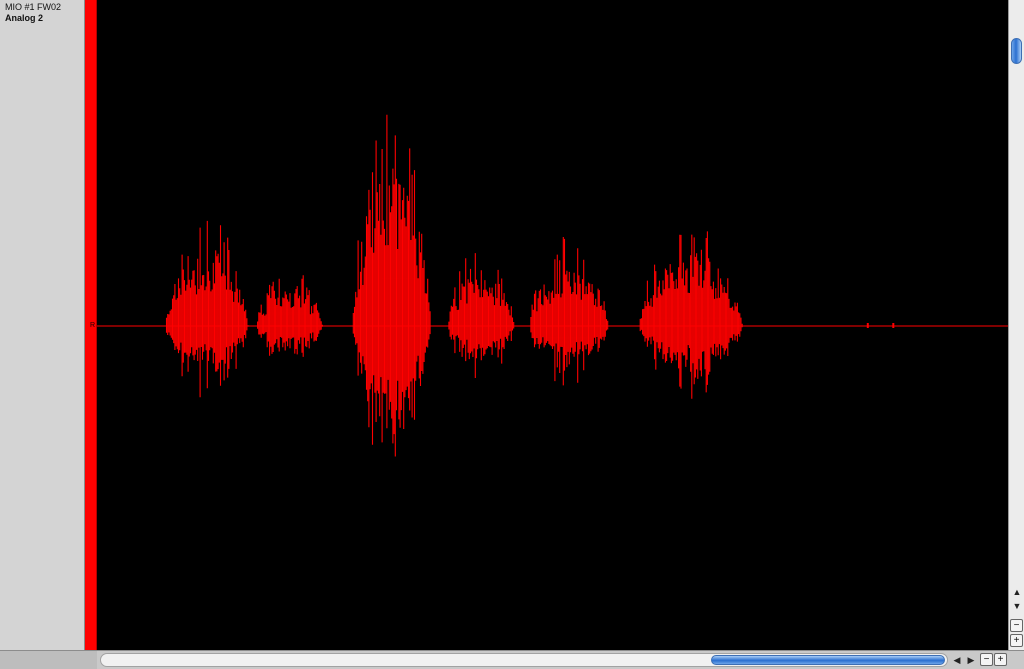 This screenshot has height=669, width=1024. What do you see at coordinates (33, 7) in the screenshot?
I see `track-device-name: MIO #1 FW02` at bounding box center [33, 7].